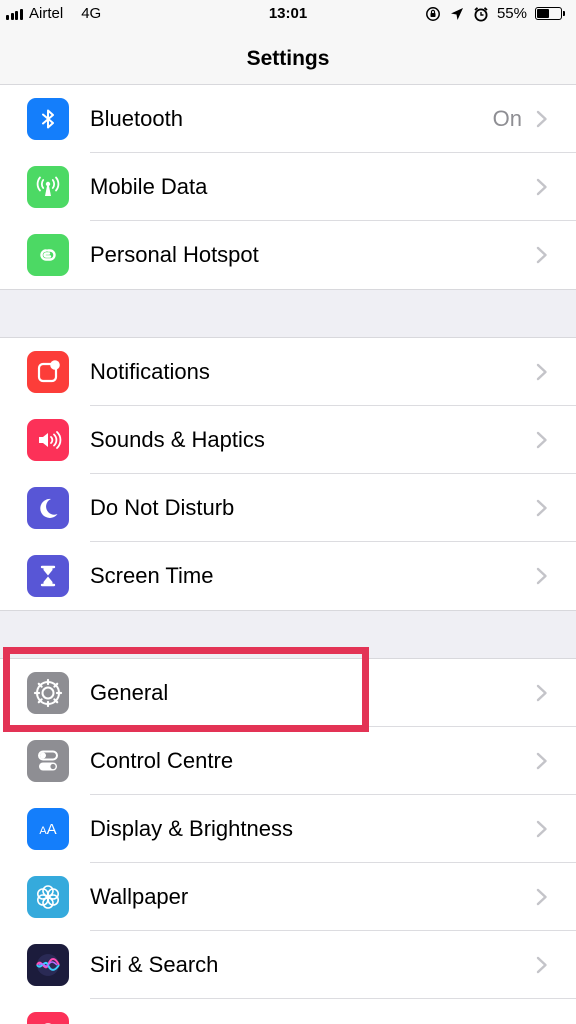 The image size is (576, 1024). What do you see at coordinates (481, 14) in the screenshot?
I see `alarm-icon` at bounding box center [481, 14].